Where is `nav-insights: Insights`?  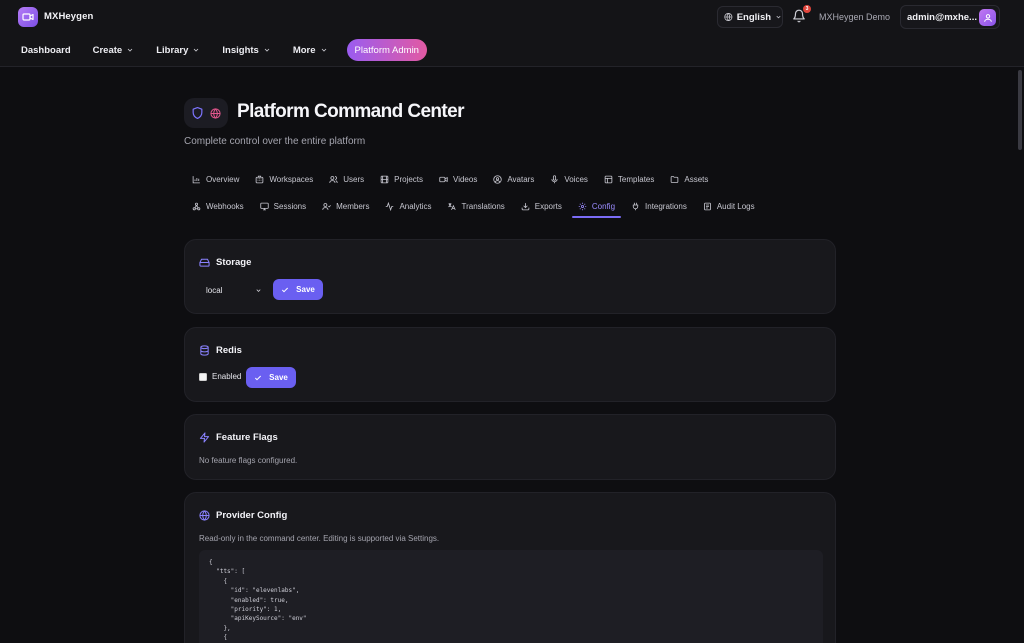
nav-insights: Insights is located at coordinates (246, 50).